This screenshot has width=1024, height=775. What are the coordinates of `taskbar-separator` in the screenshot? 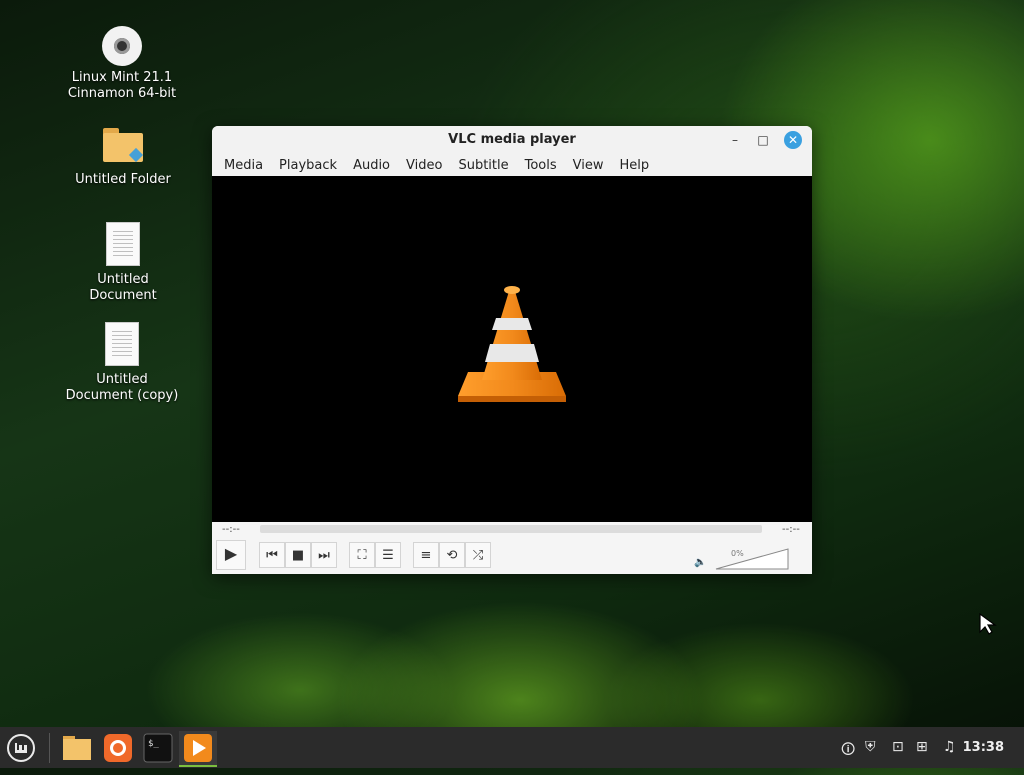 It's located at (49, 748).